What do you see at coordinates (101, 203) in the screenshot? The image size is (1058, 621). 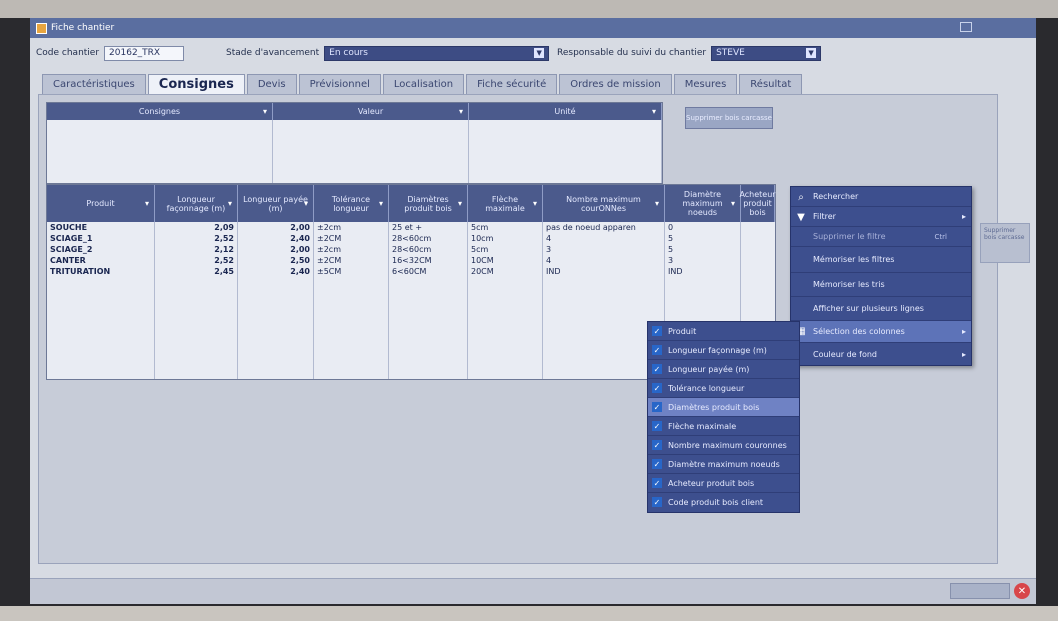 I see `produit-header: Produit ▾` at bounding box center [101, 203].